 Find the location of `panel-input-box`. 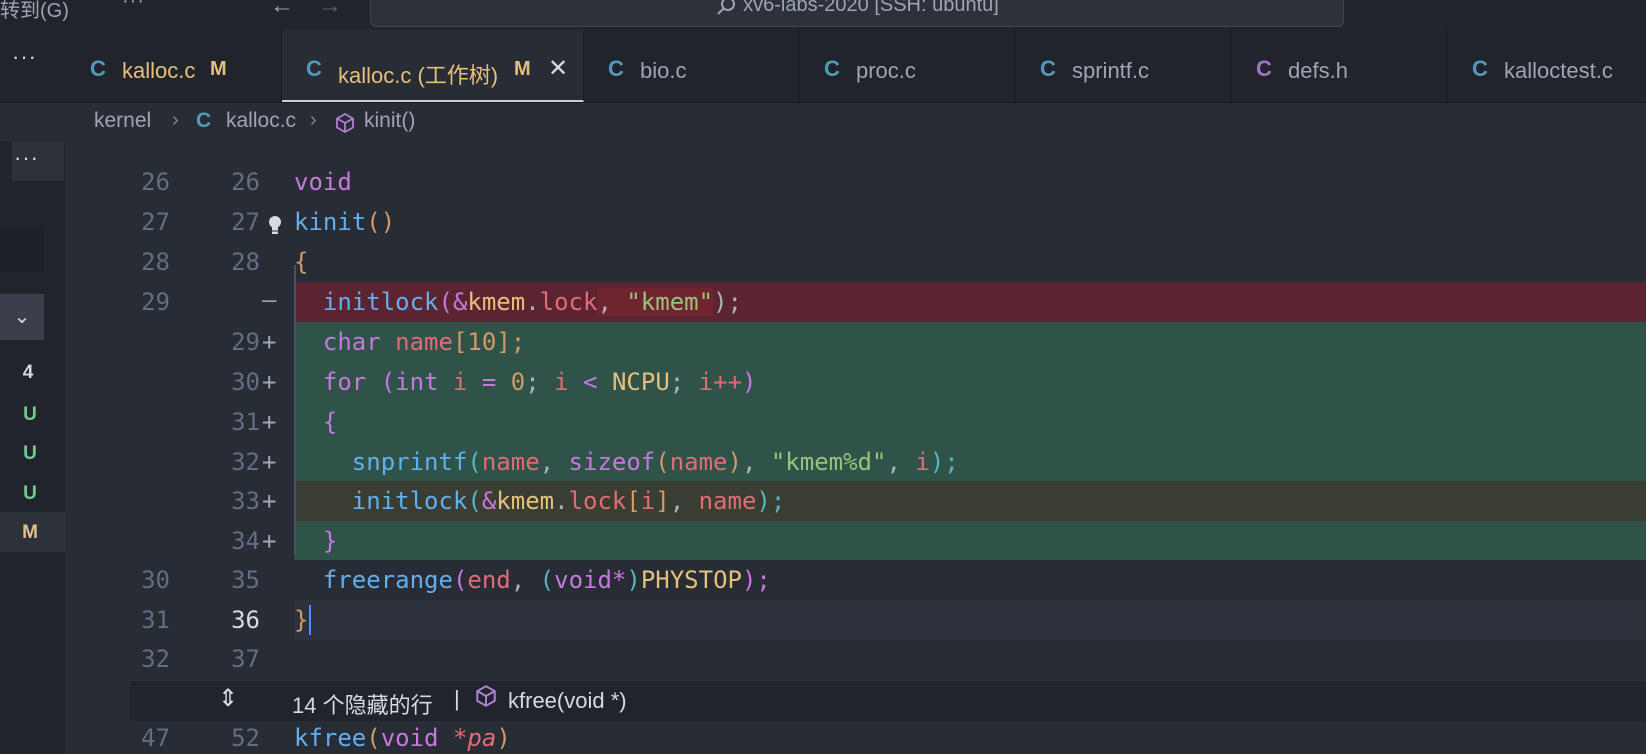

panel-input-box is located at coordinates (22, 250).